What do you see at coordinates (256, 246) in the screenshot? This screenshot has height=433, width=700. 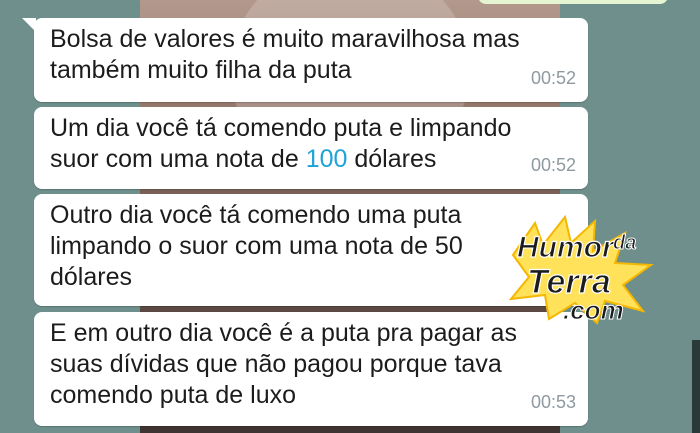 I see `message-text-line: limpando o suor com uma nota de 50` at bounding box center [256, 246].